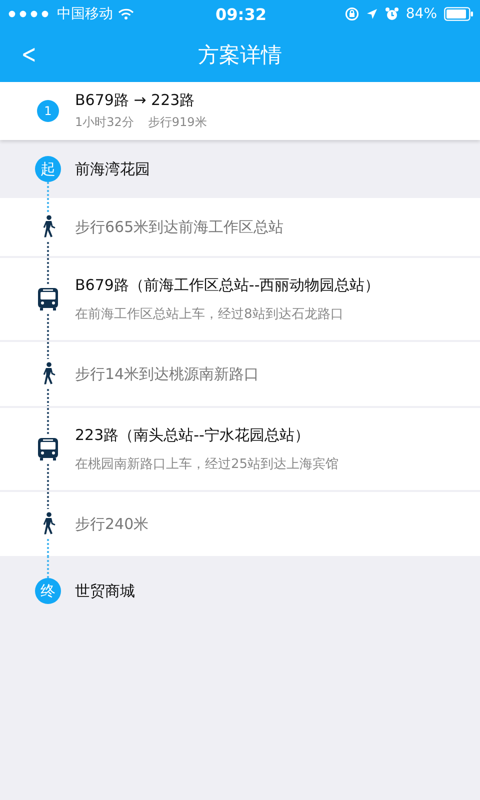 This screenshot has height=800, width=480. I want to click on status-time: 09:32, so click(241, 14).